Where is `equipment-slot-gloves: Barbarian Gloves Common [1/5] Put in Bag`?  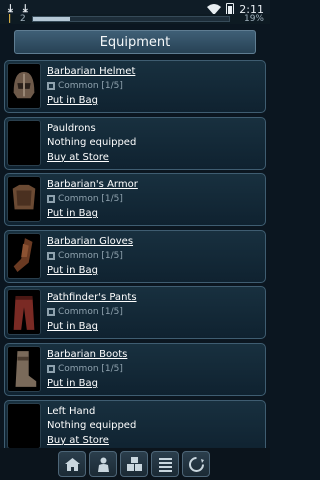 equipment-slot-gloves: Barbarian Gloves Common [1/5] Put in Bag is located at coordinates (135, 256).